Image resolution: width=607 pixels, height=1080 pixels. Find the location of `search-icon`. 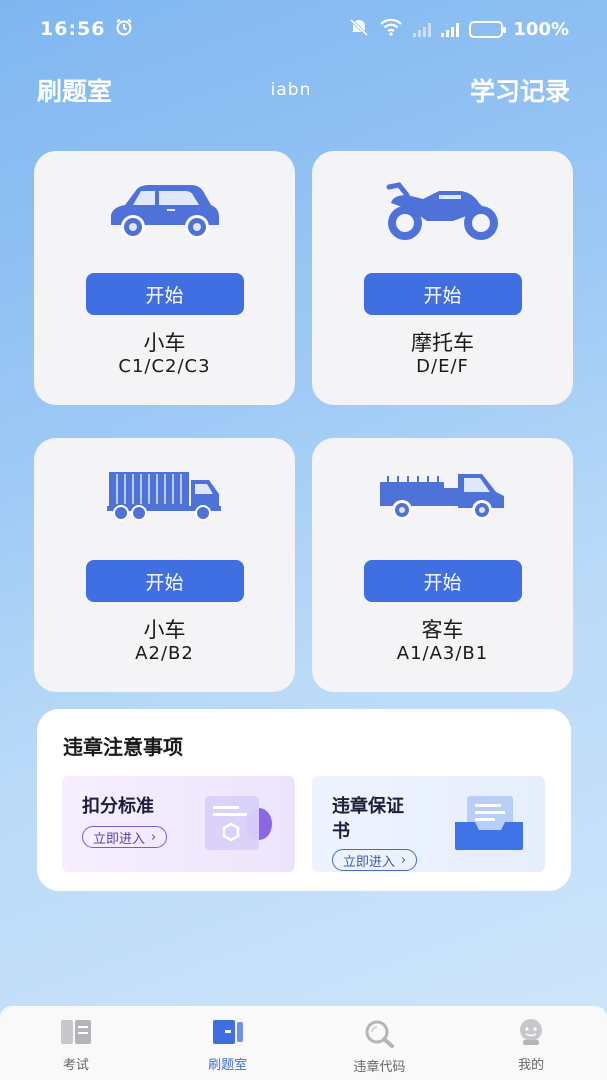

search-icon is located at coordinates (379, 1035).